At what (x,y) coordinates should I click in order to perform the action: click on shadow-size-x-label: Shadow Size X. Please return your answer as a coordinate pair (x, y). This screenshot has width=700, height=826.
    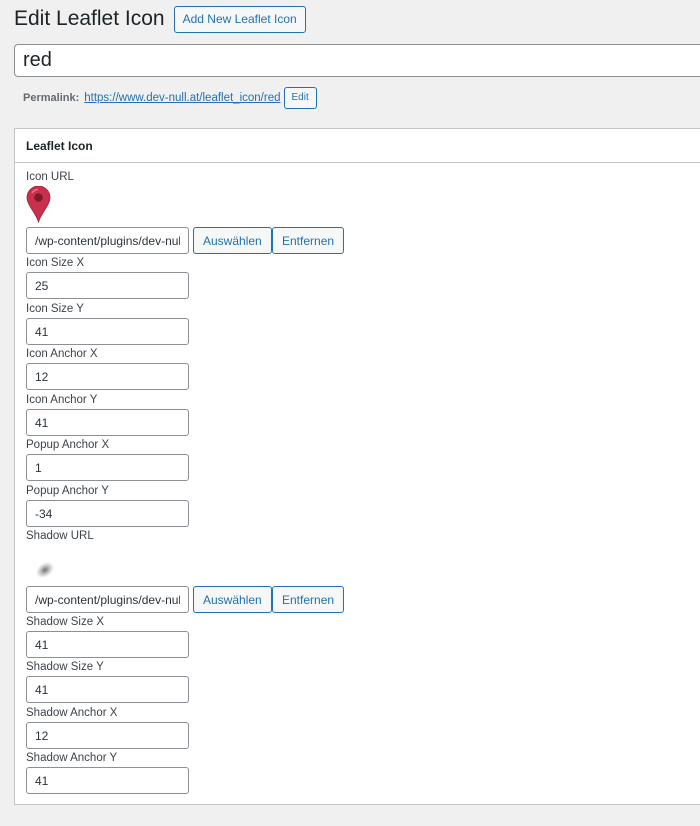
    Looking at the image, I should click on (65, 622).